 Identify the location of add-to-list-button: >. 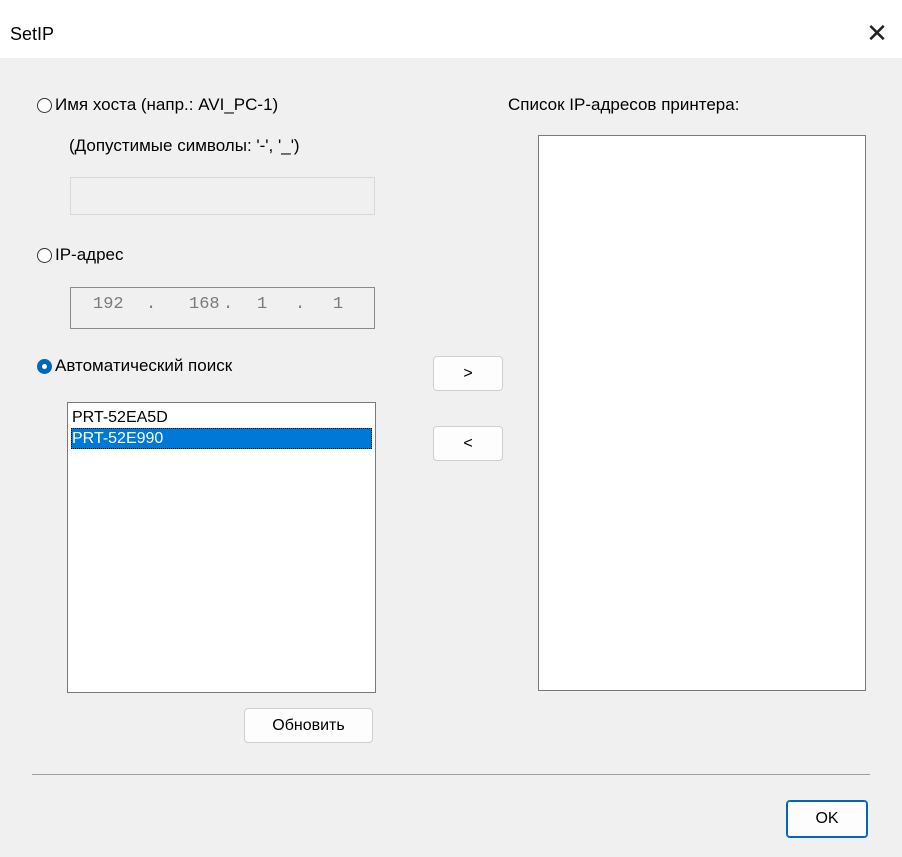
(468, 373).